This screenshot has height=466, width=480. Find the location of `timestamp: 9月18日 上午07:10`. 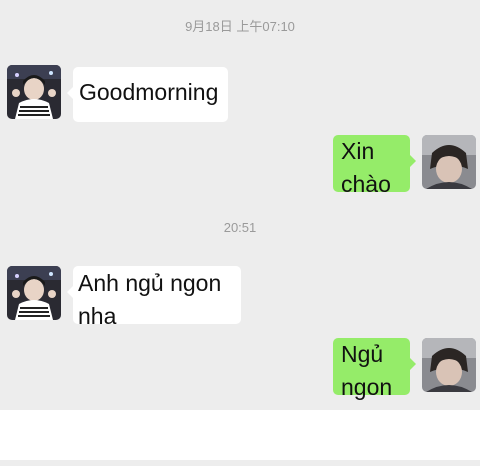

timestamp: 9月18日 上午07:10 is located at coordinates (240, 26).